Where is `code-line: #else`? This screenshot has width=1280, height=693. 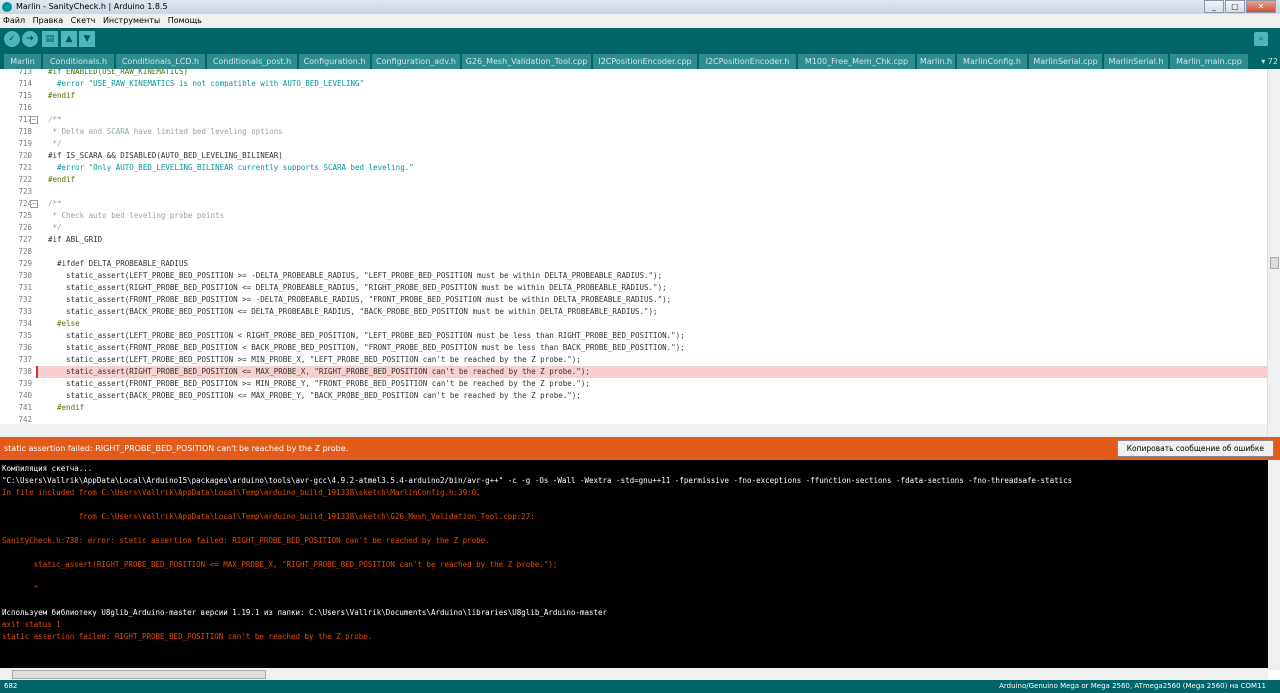 code-line: #else is located at coordinates (64, 323).